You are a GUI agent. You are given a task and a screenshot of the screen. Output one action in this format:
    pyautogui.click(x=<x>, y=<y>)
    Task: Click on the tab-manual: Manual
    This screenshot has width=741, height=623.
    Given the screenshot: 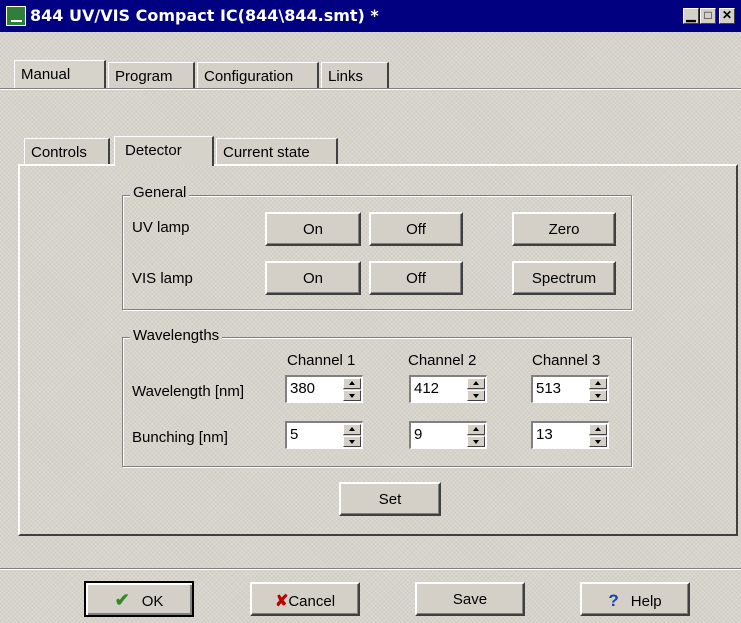 What is the action you would take?
    pyautogui.click(x=60, y=74)
    